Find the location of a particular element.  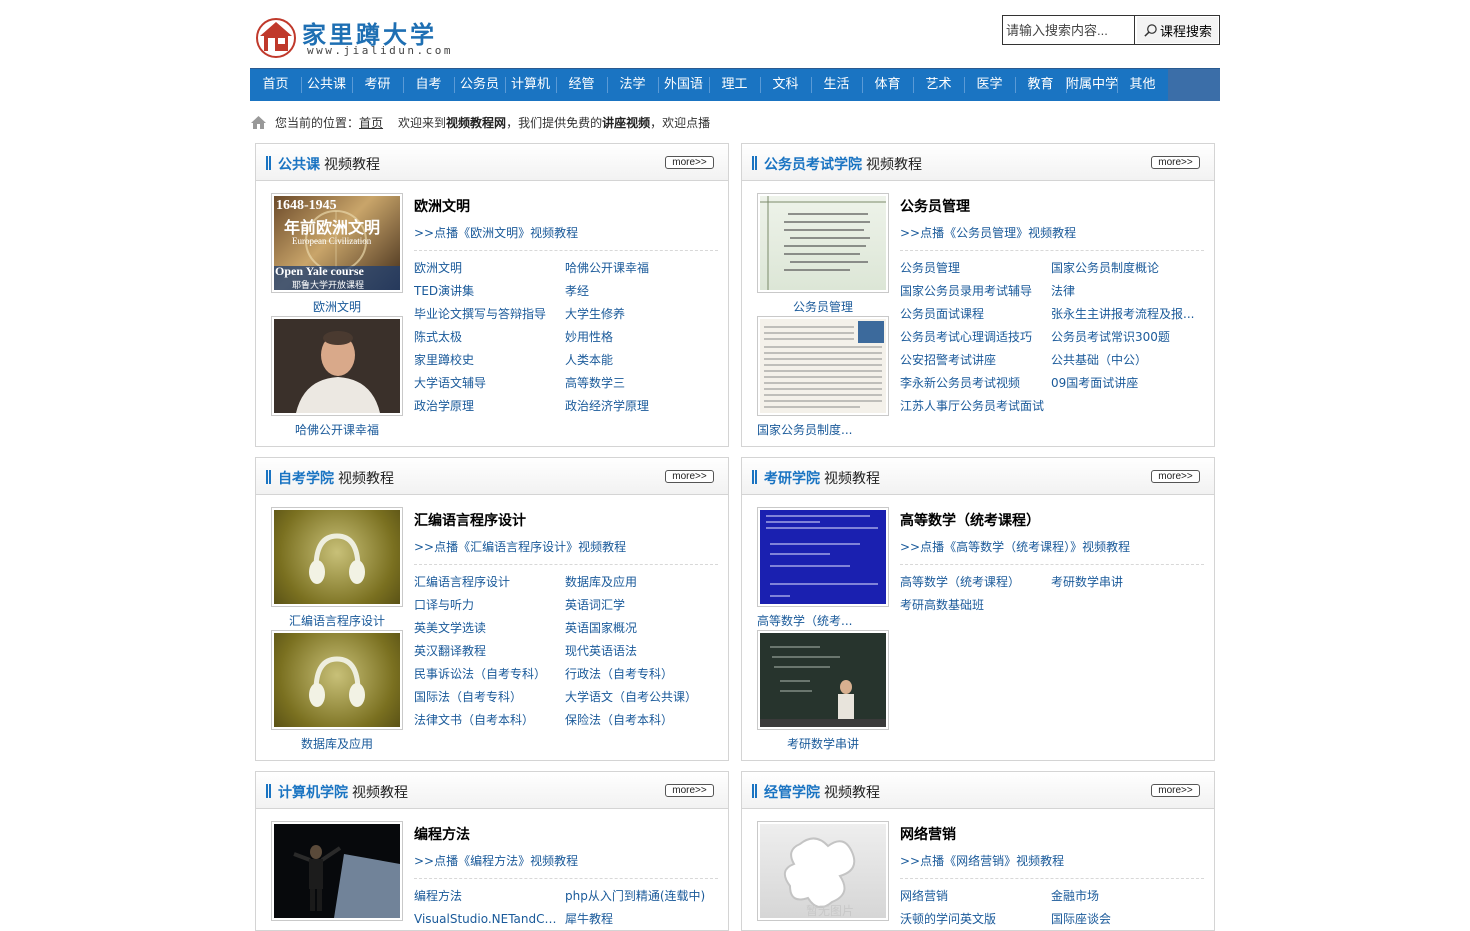

nav-item: 考研 is located at coordinates (377, 85).